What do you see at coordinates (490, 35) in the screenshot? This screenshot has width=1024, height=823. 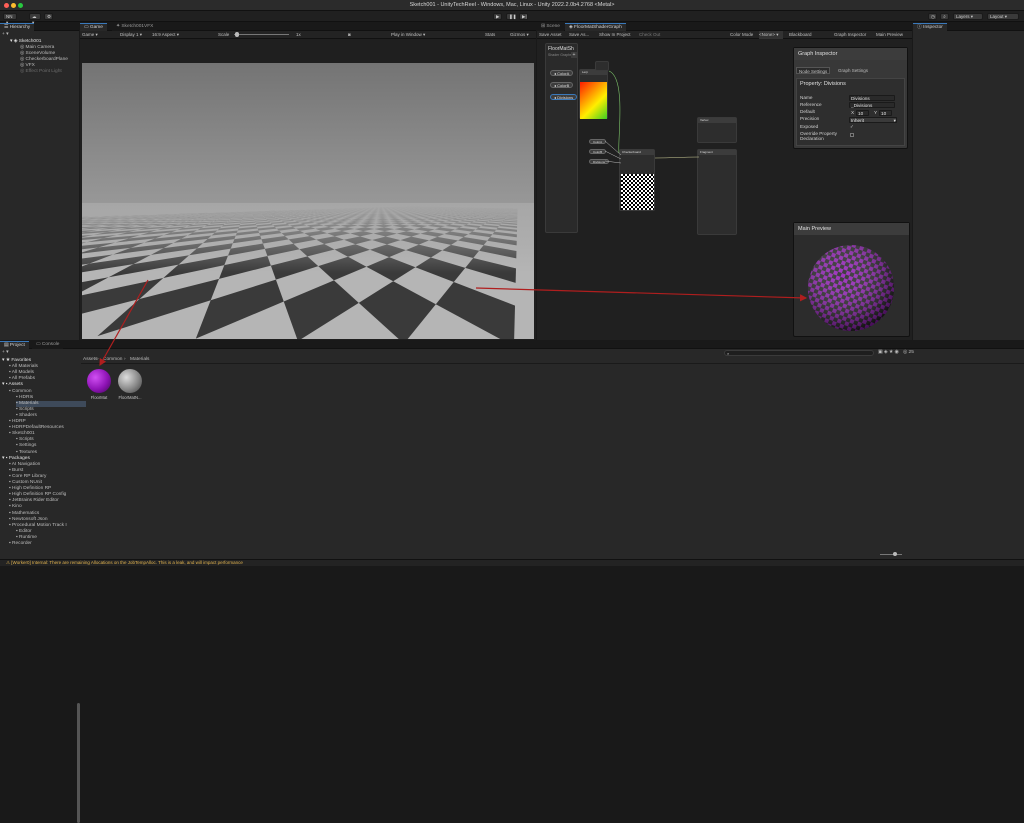 I see `stats-toggle: Stats` at bounding box center [490, 35].